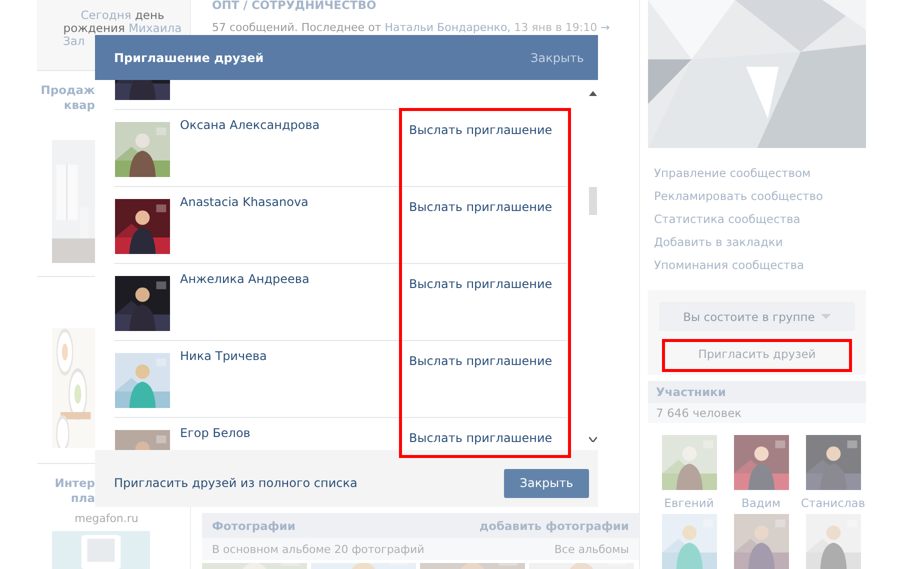 The width and height of the screenshot is (904, 569). Describe the element at coordinates (760, 266) in the screenshot. I see `menu-link: Упоминания сообщества` at that location.